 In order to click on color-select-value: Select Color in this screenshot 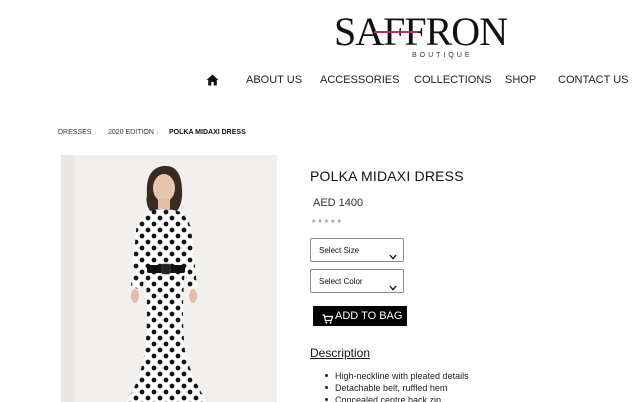, I will do `click(341, 281)`.